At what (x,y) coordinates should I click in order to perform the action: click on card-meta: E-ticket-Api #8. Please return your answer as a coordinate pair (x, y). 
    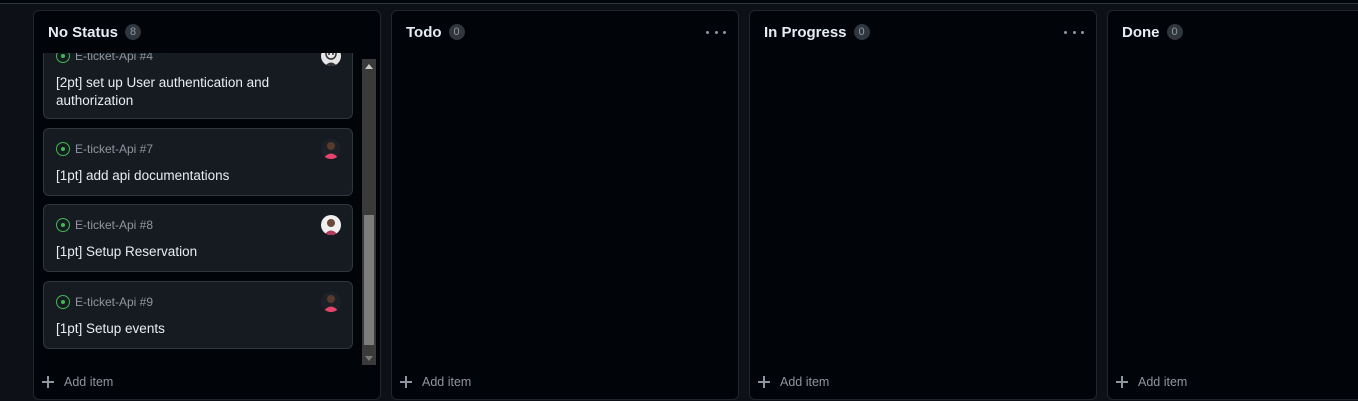
    Looking at the image, I should click on (104, 225).